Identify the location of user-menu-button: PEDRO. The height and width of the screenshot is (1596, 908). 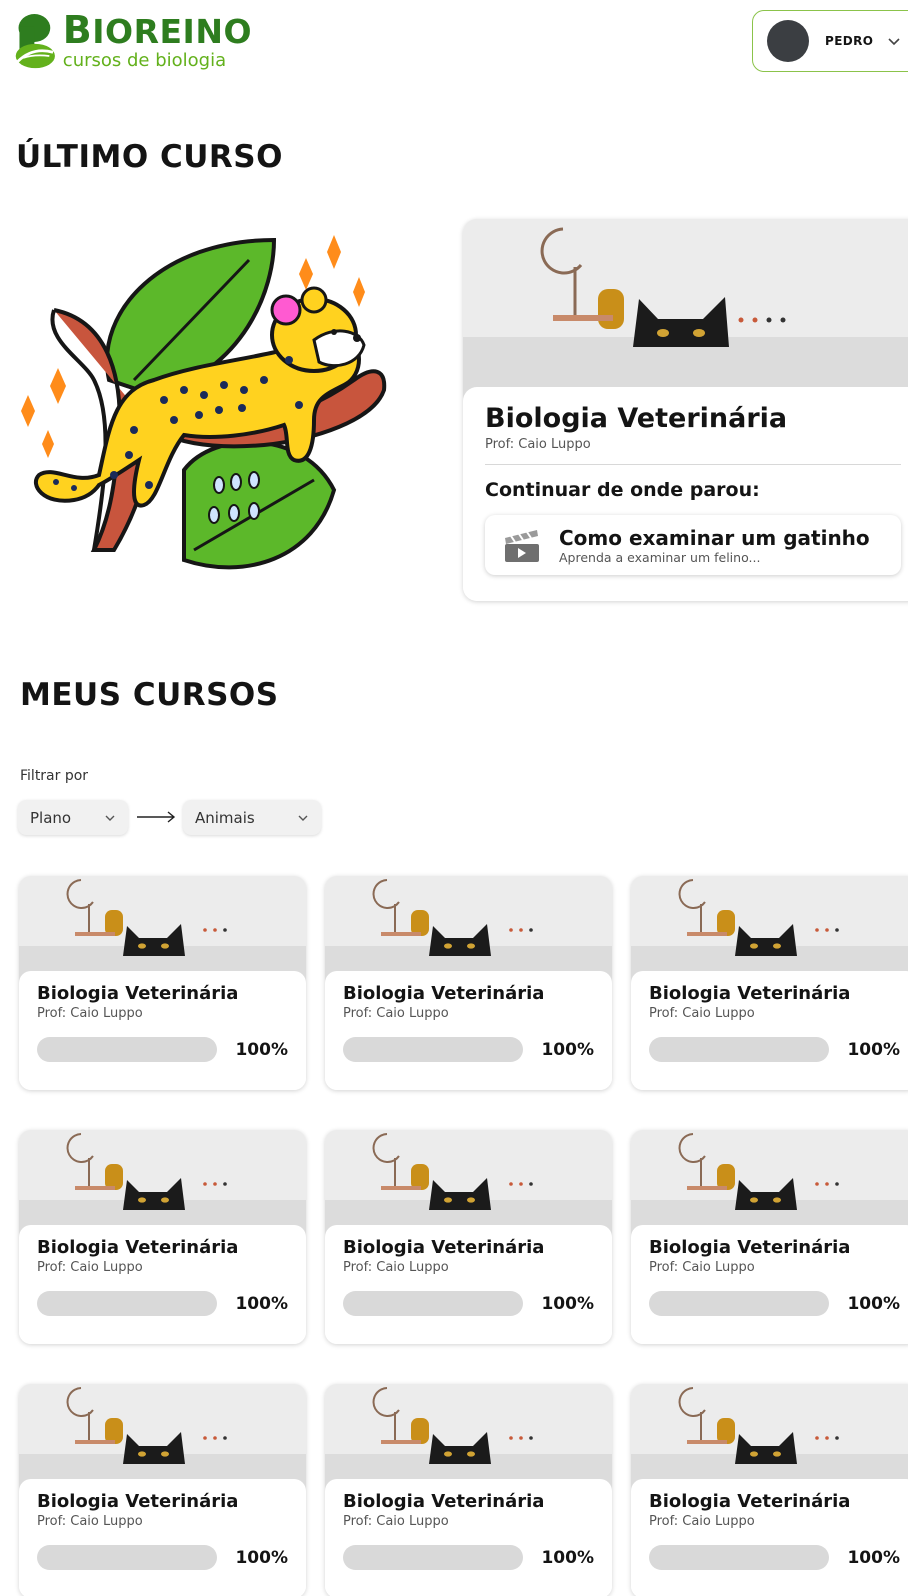
(830, 41).